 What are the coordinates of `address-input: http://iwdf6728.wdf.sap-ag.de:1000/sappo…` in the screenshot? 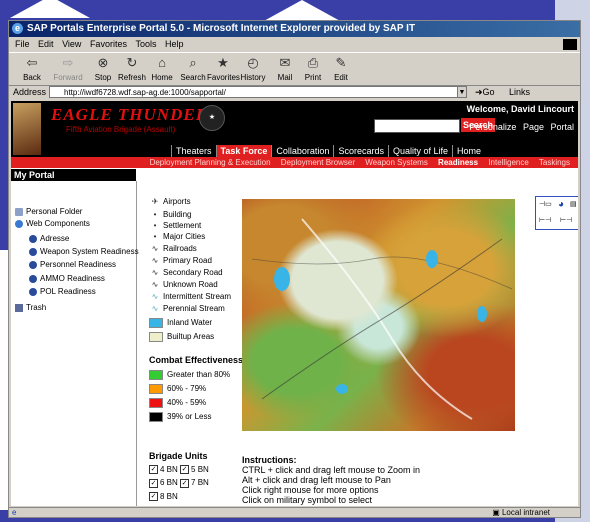 It's located at (254, 92).